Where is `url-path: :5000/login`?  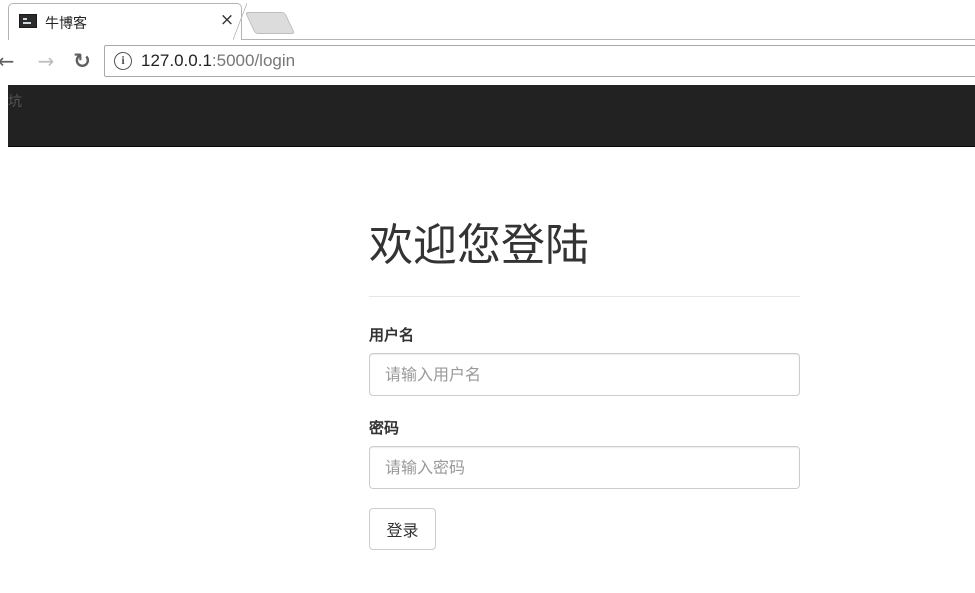
url-path: :5000/login is located at coordinates (253, 60).